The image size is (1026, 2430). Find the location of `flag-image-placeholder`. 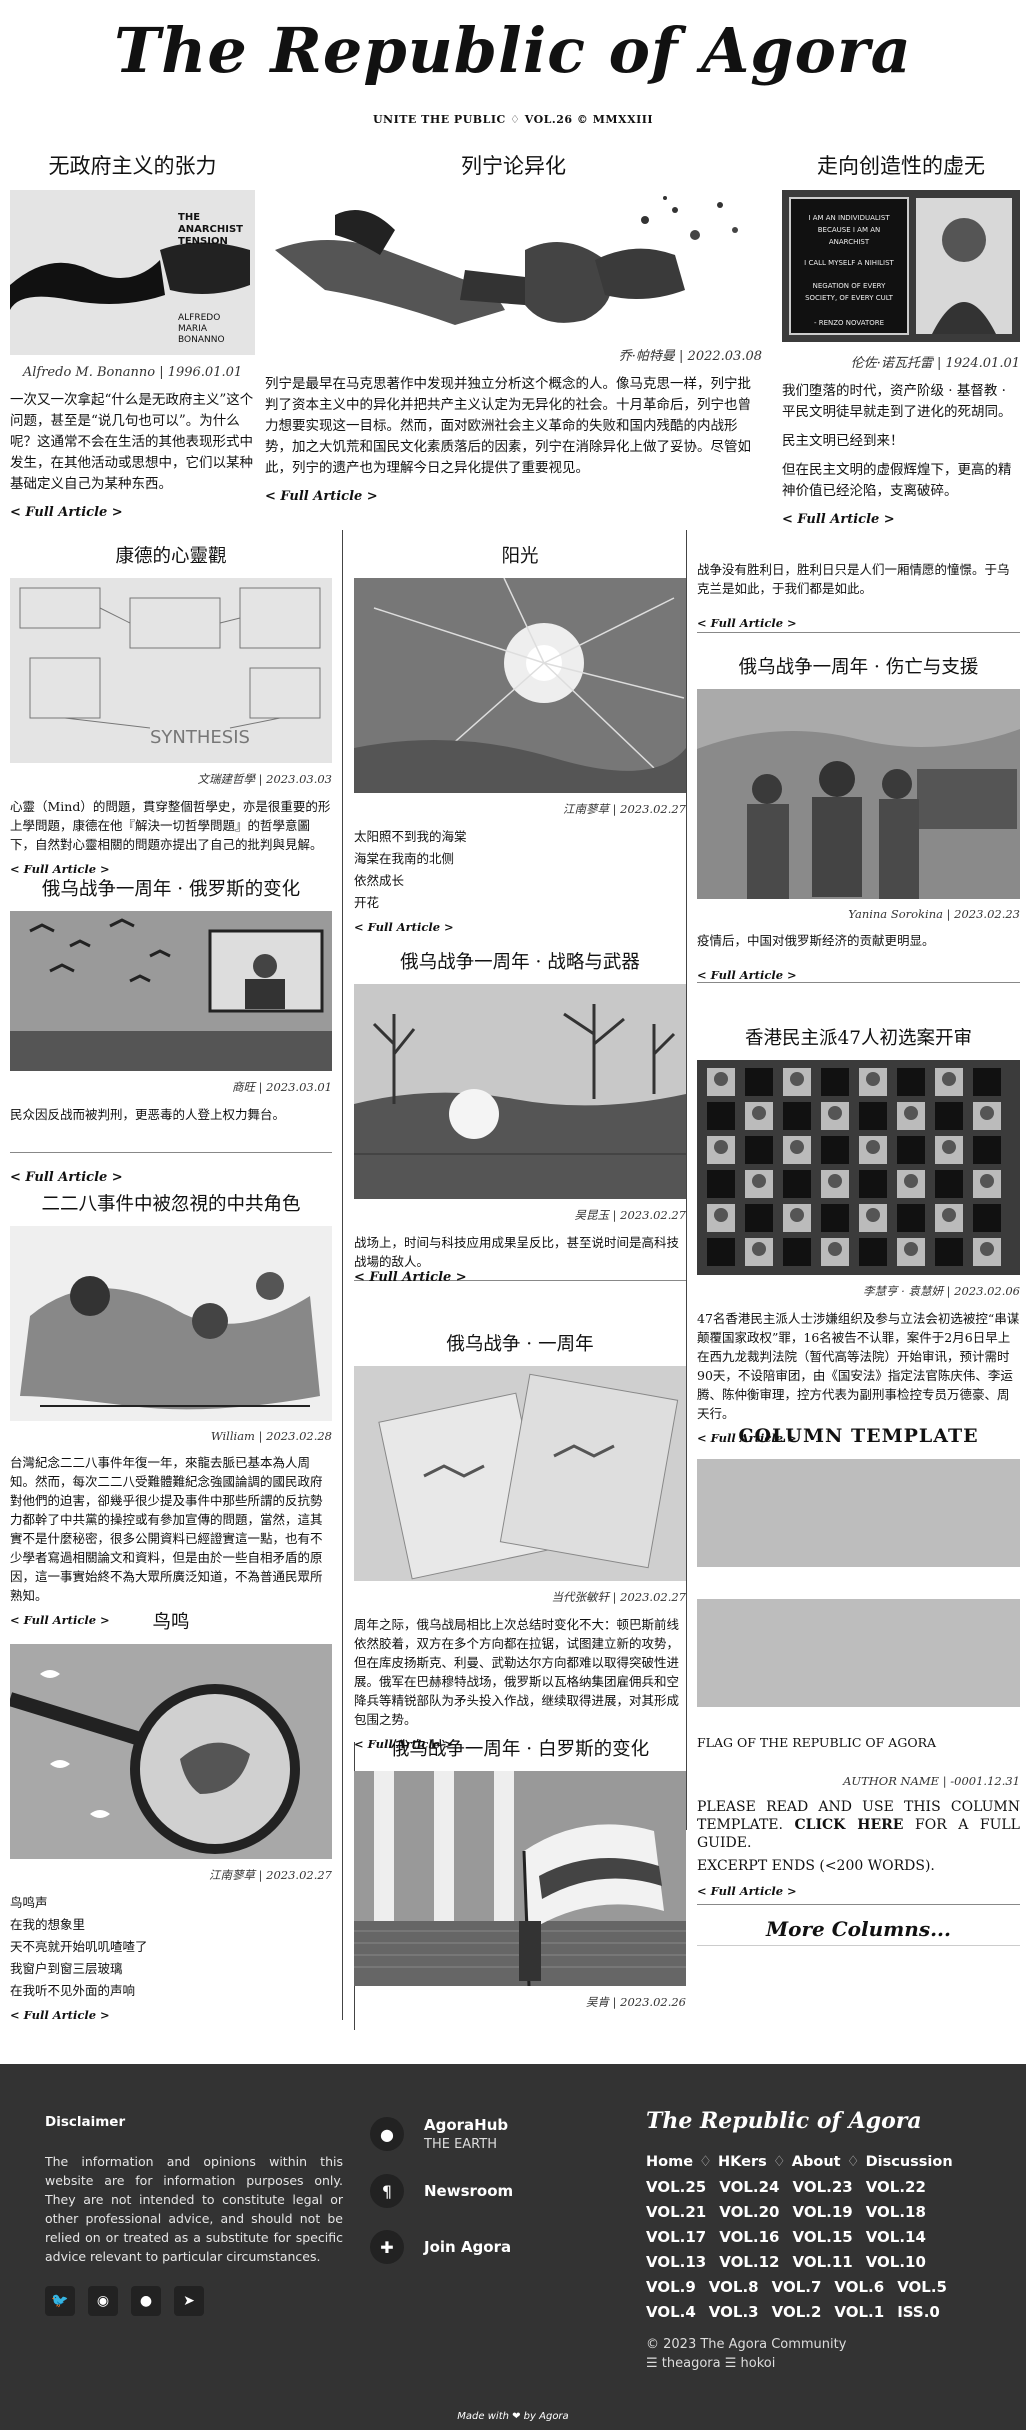

flag-image-placeholder is located at coordinates (858, 1653).